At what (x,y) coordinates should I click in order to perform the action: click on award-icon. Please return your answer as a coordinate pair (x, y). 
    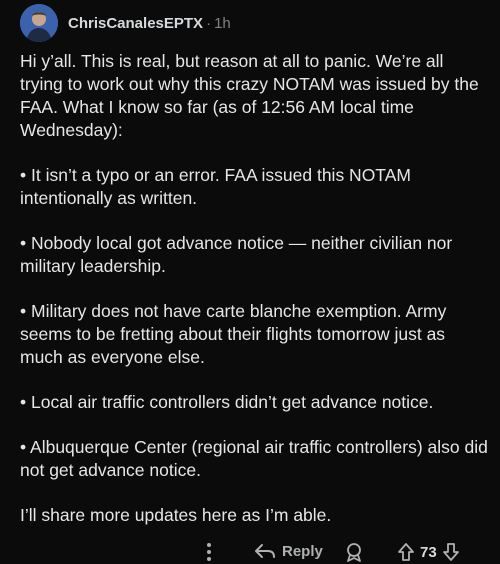
    Looking at the image, I should click on (354, 552).